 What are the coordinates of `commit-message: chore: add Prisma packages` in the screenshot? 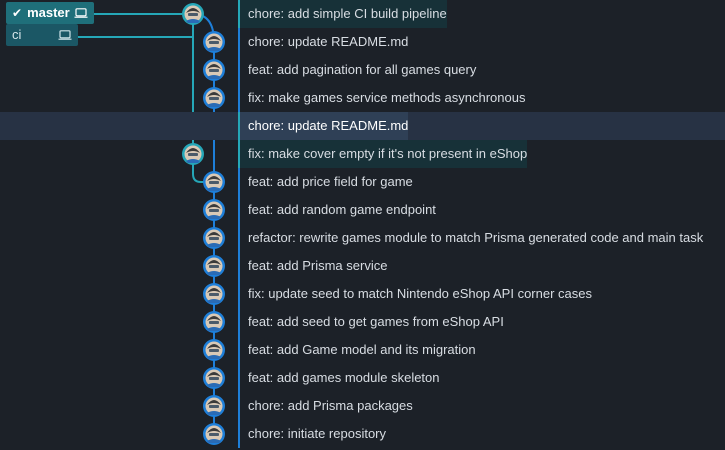 It's located at (330, 405).